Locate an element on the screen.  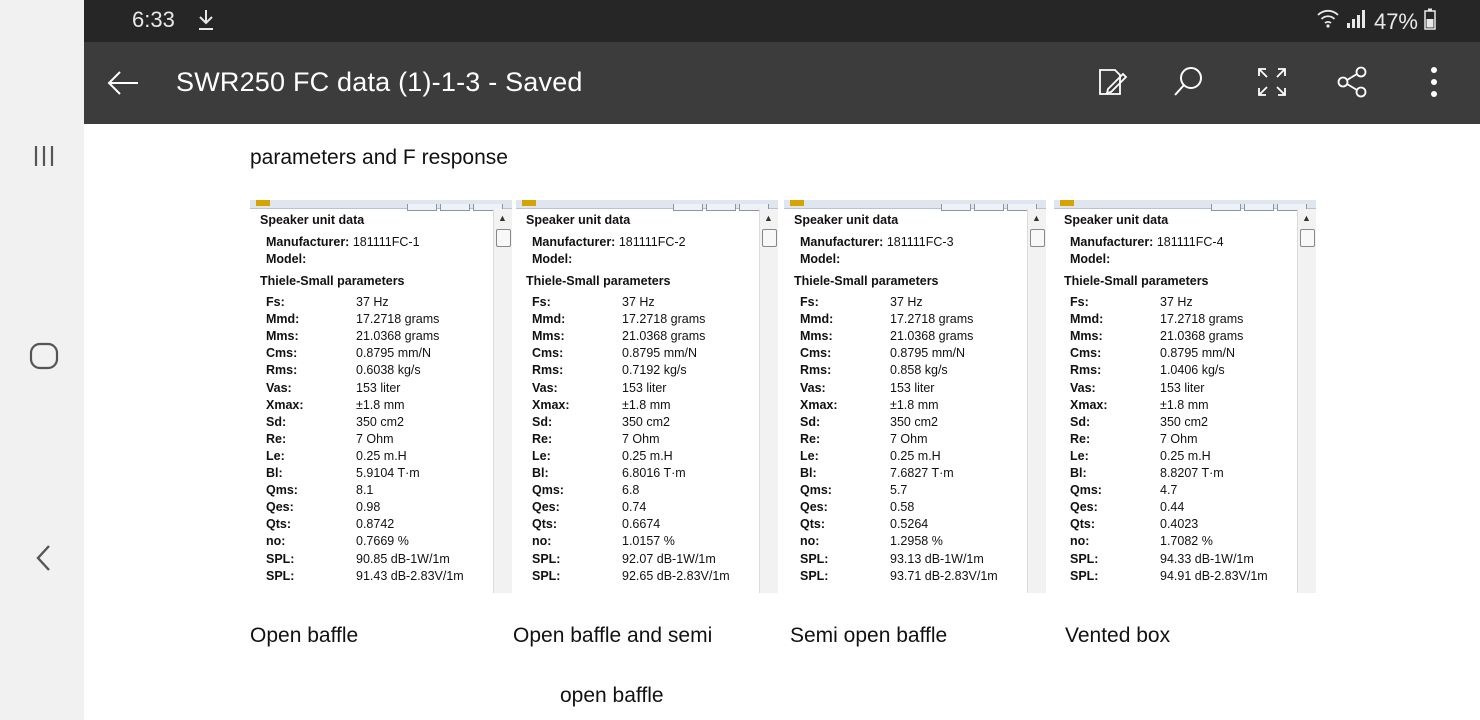
window-title-strip is located at coordinates (1185, 205).